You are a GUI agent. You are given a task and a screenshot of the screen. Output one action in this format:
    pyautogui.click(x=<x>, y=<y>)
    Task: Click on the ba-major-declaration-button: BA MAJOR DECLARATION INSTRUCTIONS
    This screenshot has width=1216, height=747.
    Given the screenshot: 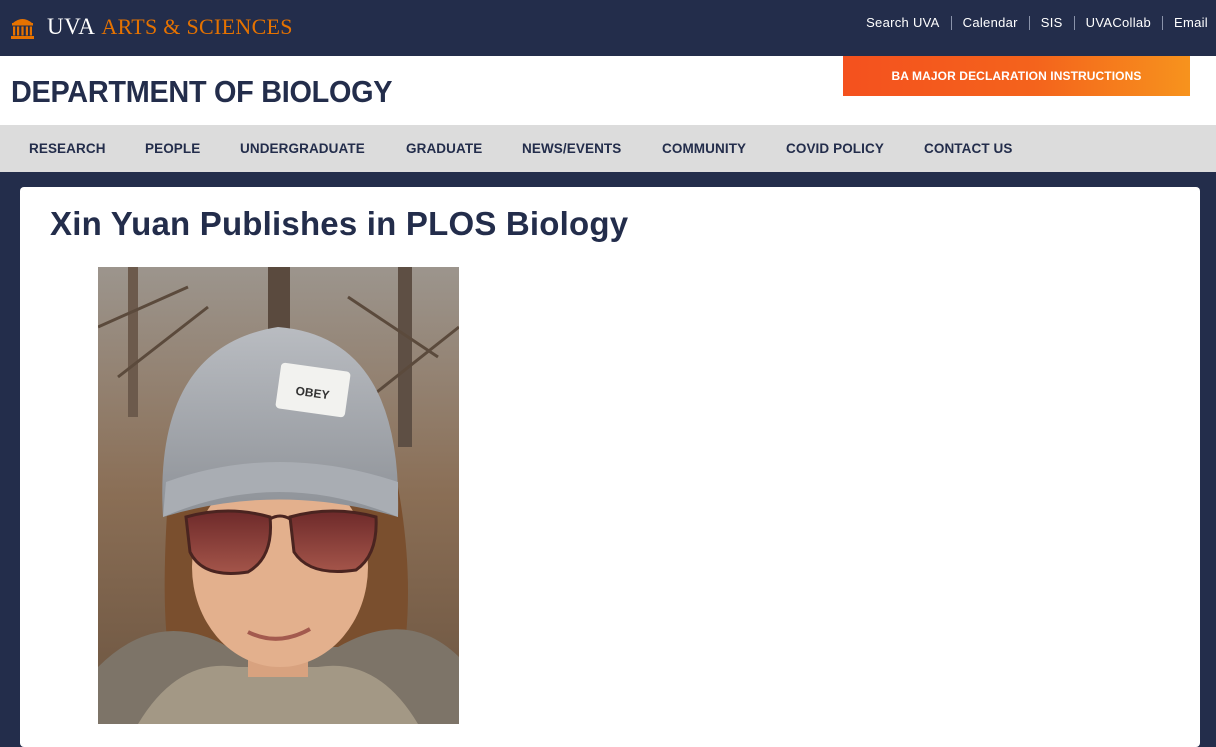 What is the action you would take?
    pyautogui.click(x=1016, y=76)
    